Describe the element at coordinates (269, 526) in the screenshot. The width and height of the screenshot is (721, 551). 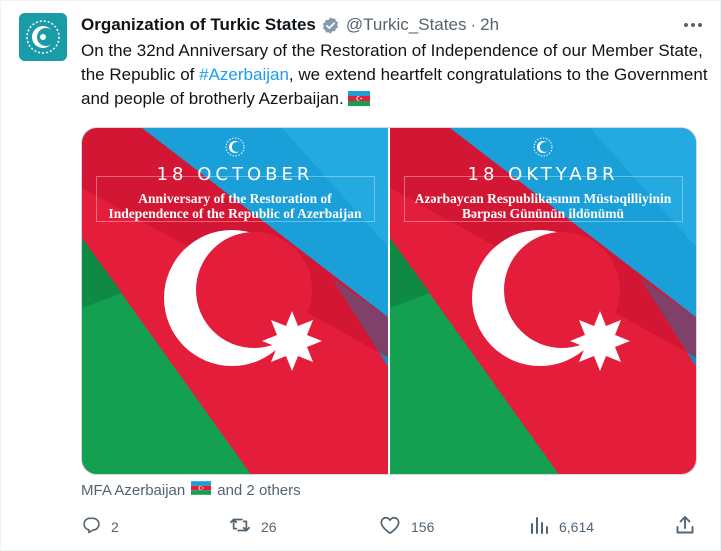
I see `retweet-count: 26` at that location.